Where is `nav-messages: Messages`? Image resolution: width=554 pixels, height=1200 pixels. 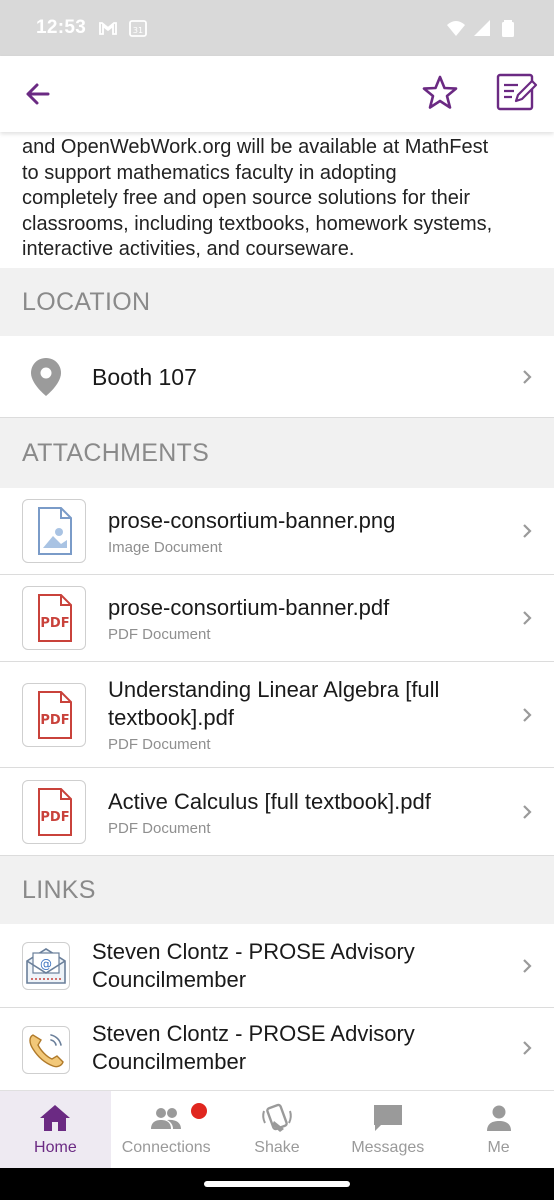 nav-messages: Messages is located at coordinates (387, 1129).